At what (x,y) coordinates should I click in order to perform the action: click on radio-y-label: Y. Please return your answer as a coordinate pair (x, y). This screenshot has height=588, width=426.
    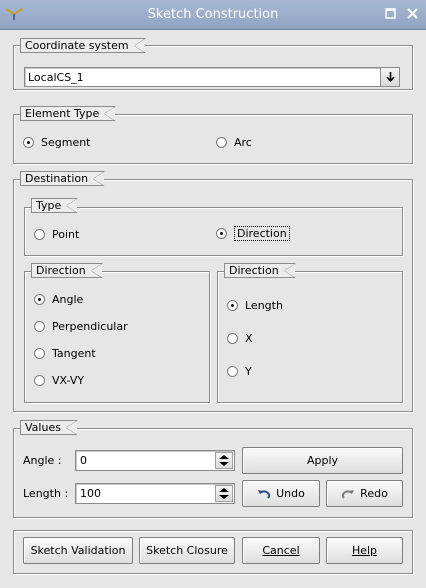
    Looking at the image, I should click on (248, 371).